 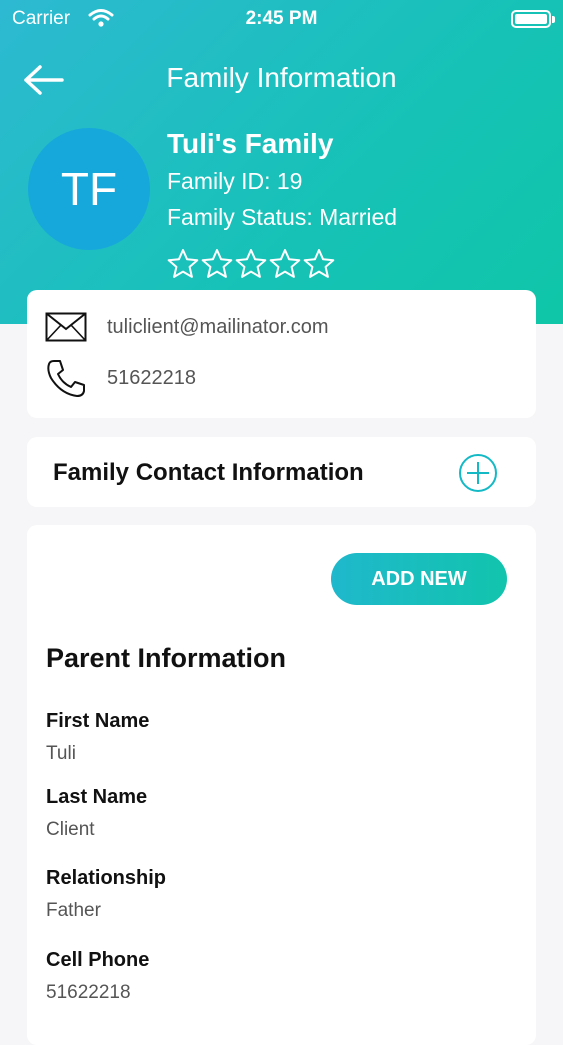 What do you see at coordinates (66, 378) in the screenshot?
I see `phone-icon` at bounding box center [66, 378].